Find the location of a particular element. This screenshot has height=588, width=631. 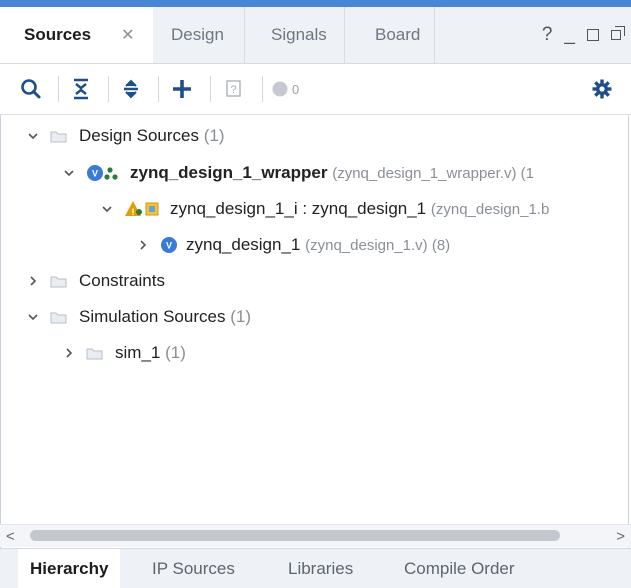

tree-node-file: (zynq_design_1.b is located at coordinates (490, 209).